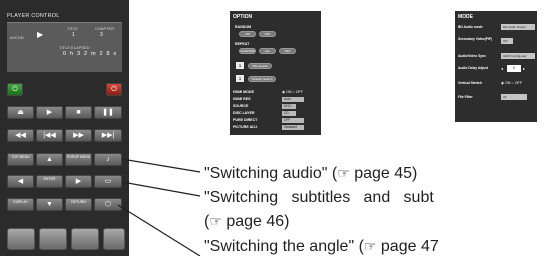  Describe the element at coordinates (161, 189) in the screenshot. I see `leader-line-subtitle` at that location.